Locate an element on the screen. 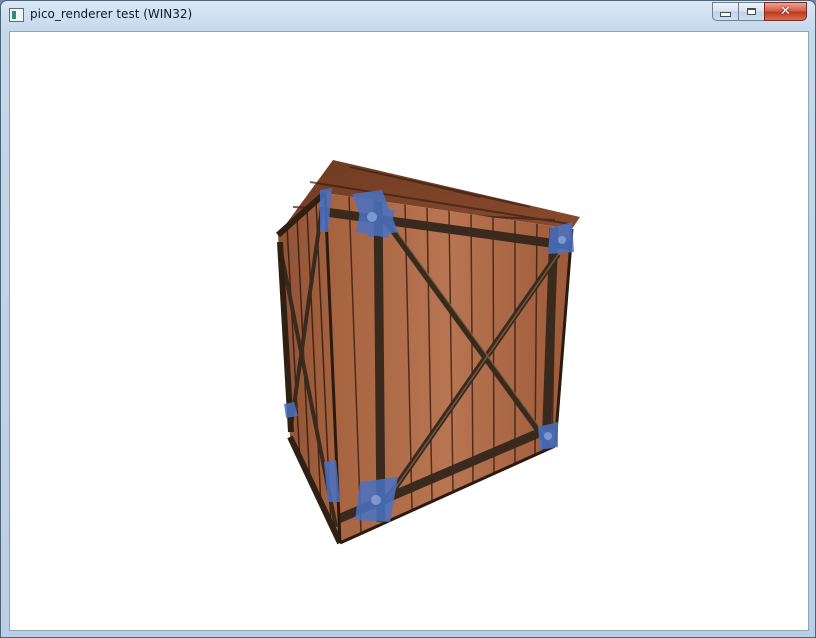 The image size is (816, 638). maximize-icon is located at coordinates (751, 11).